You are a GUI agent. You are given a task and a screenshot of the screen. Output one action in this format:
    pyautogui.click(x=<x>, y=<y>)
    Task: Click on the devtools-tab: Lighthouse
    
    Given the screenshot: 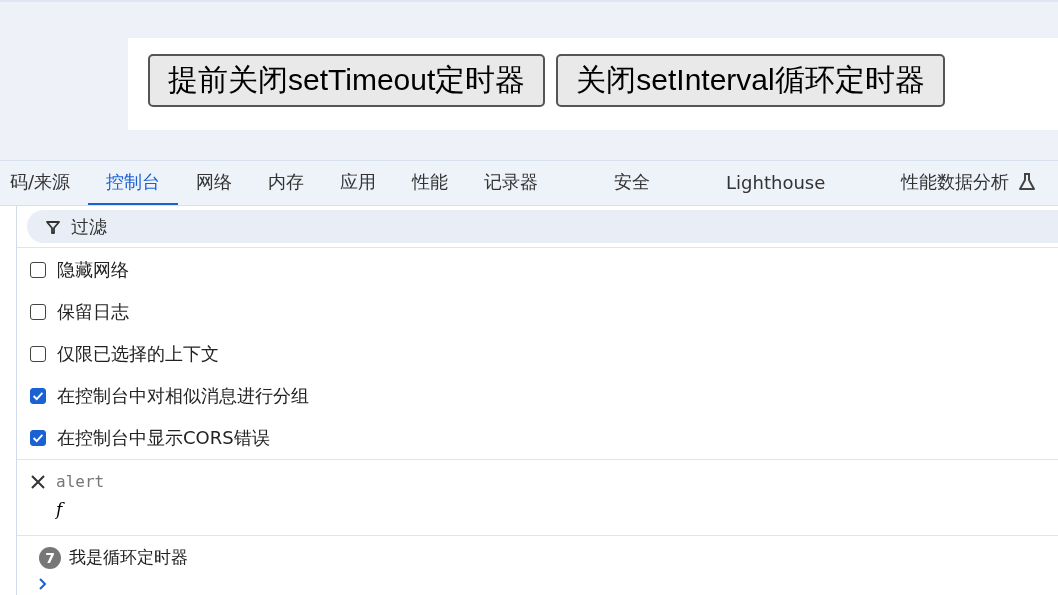 What is the action you would take?
    pyautogui.click(x=776, y=183)
    